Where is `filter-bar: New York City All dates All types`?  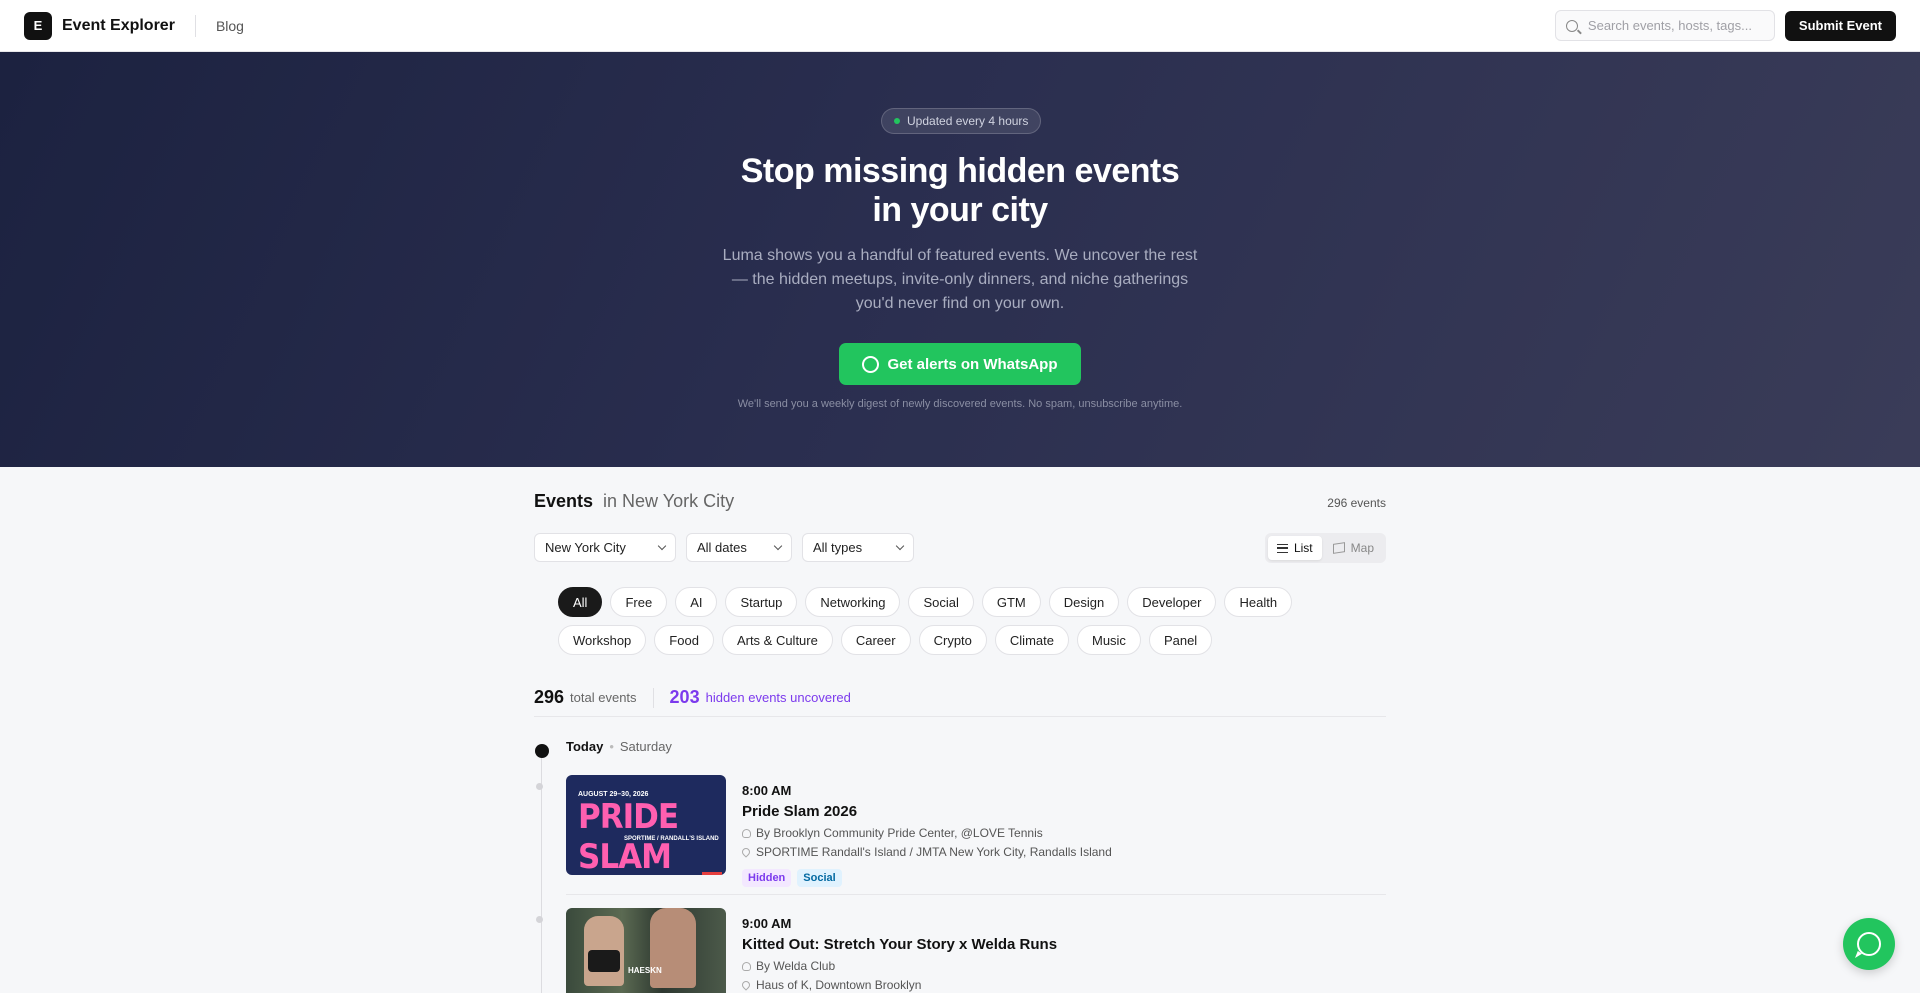
filter-bar: New York City All dates All types is located at coordinates (724, 547).